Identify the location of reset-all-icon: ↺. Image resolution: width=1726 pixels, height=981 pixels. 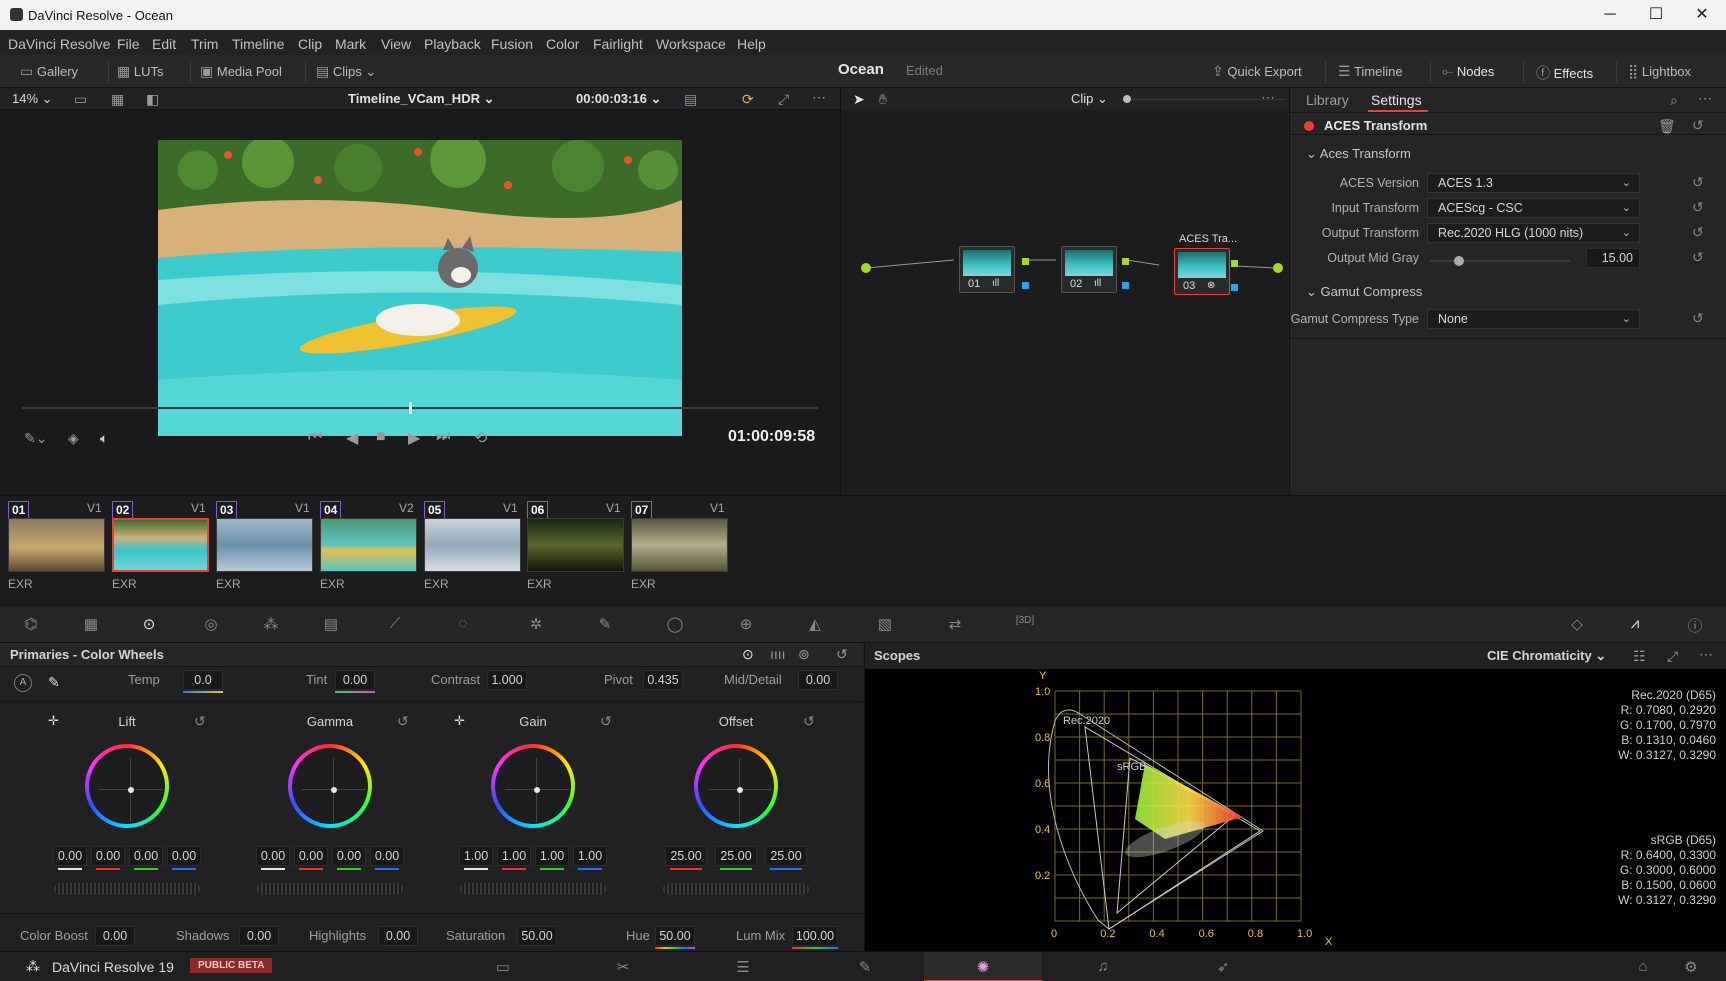
(842, 654).